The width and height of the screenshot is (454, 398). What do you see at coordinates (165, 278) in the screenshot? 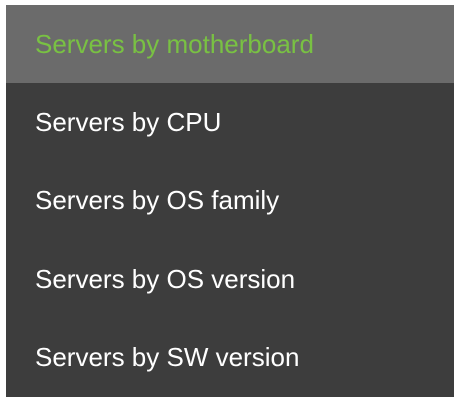
I see `menu-item-label: Servers by OS version` at bounding box center [165, 278].